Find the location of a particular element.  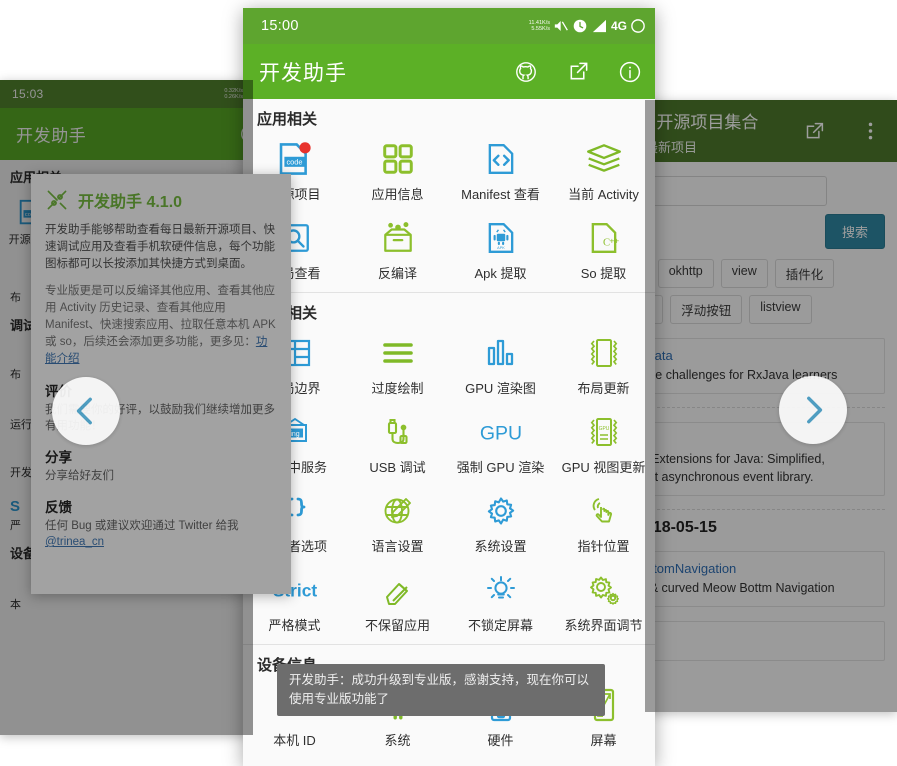

grid-item-label: USB 调试 is located at coordinates (397, 467).